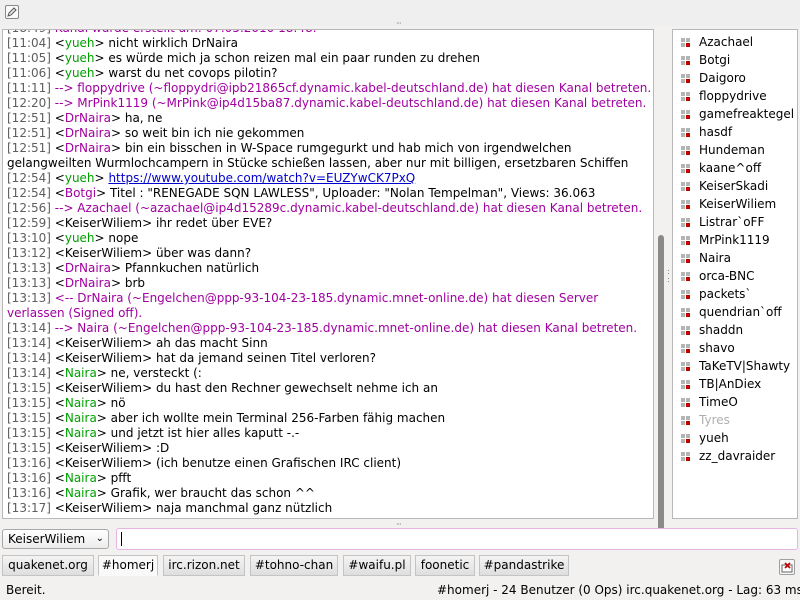 The width and height of the screenshot is (800, 600). I want to click on user-list-item: shaddn, so click(738, 330).